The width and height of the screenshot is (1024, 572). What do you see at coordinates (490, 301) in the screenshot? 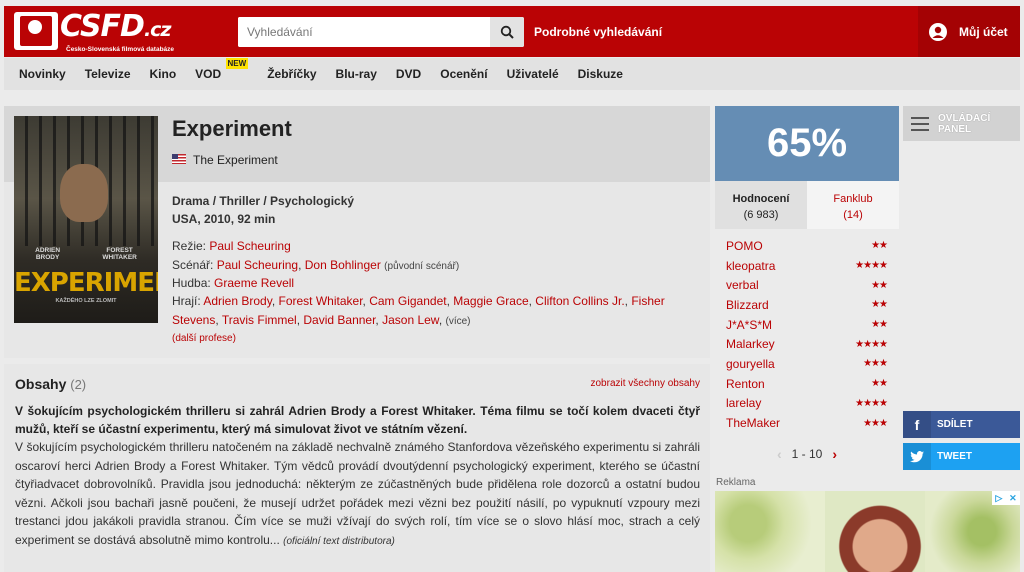
I see `person-link: Maggie Grace` at bounding box center [490, 301].